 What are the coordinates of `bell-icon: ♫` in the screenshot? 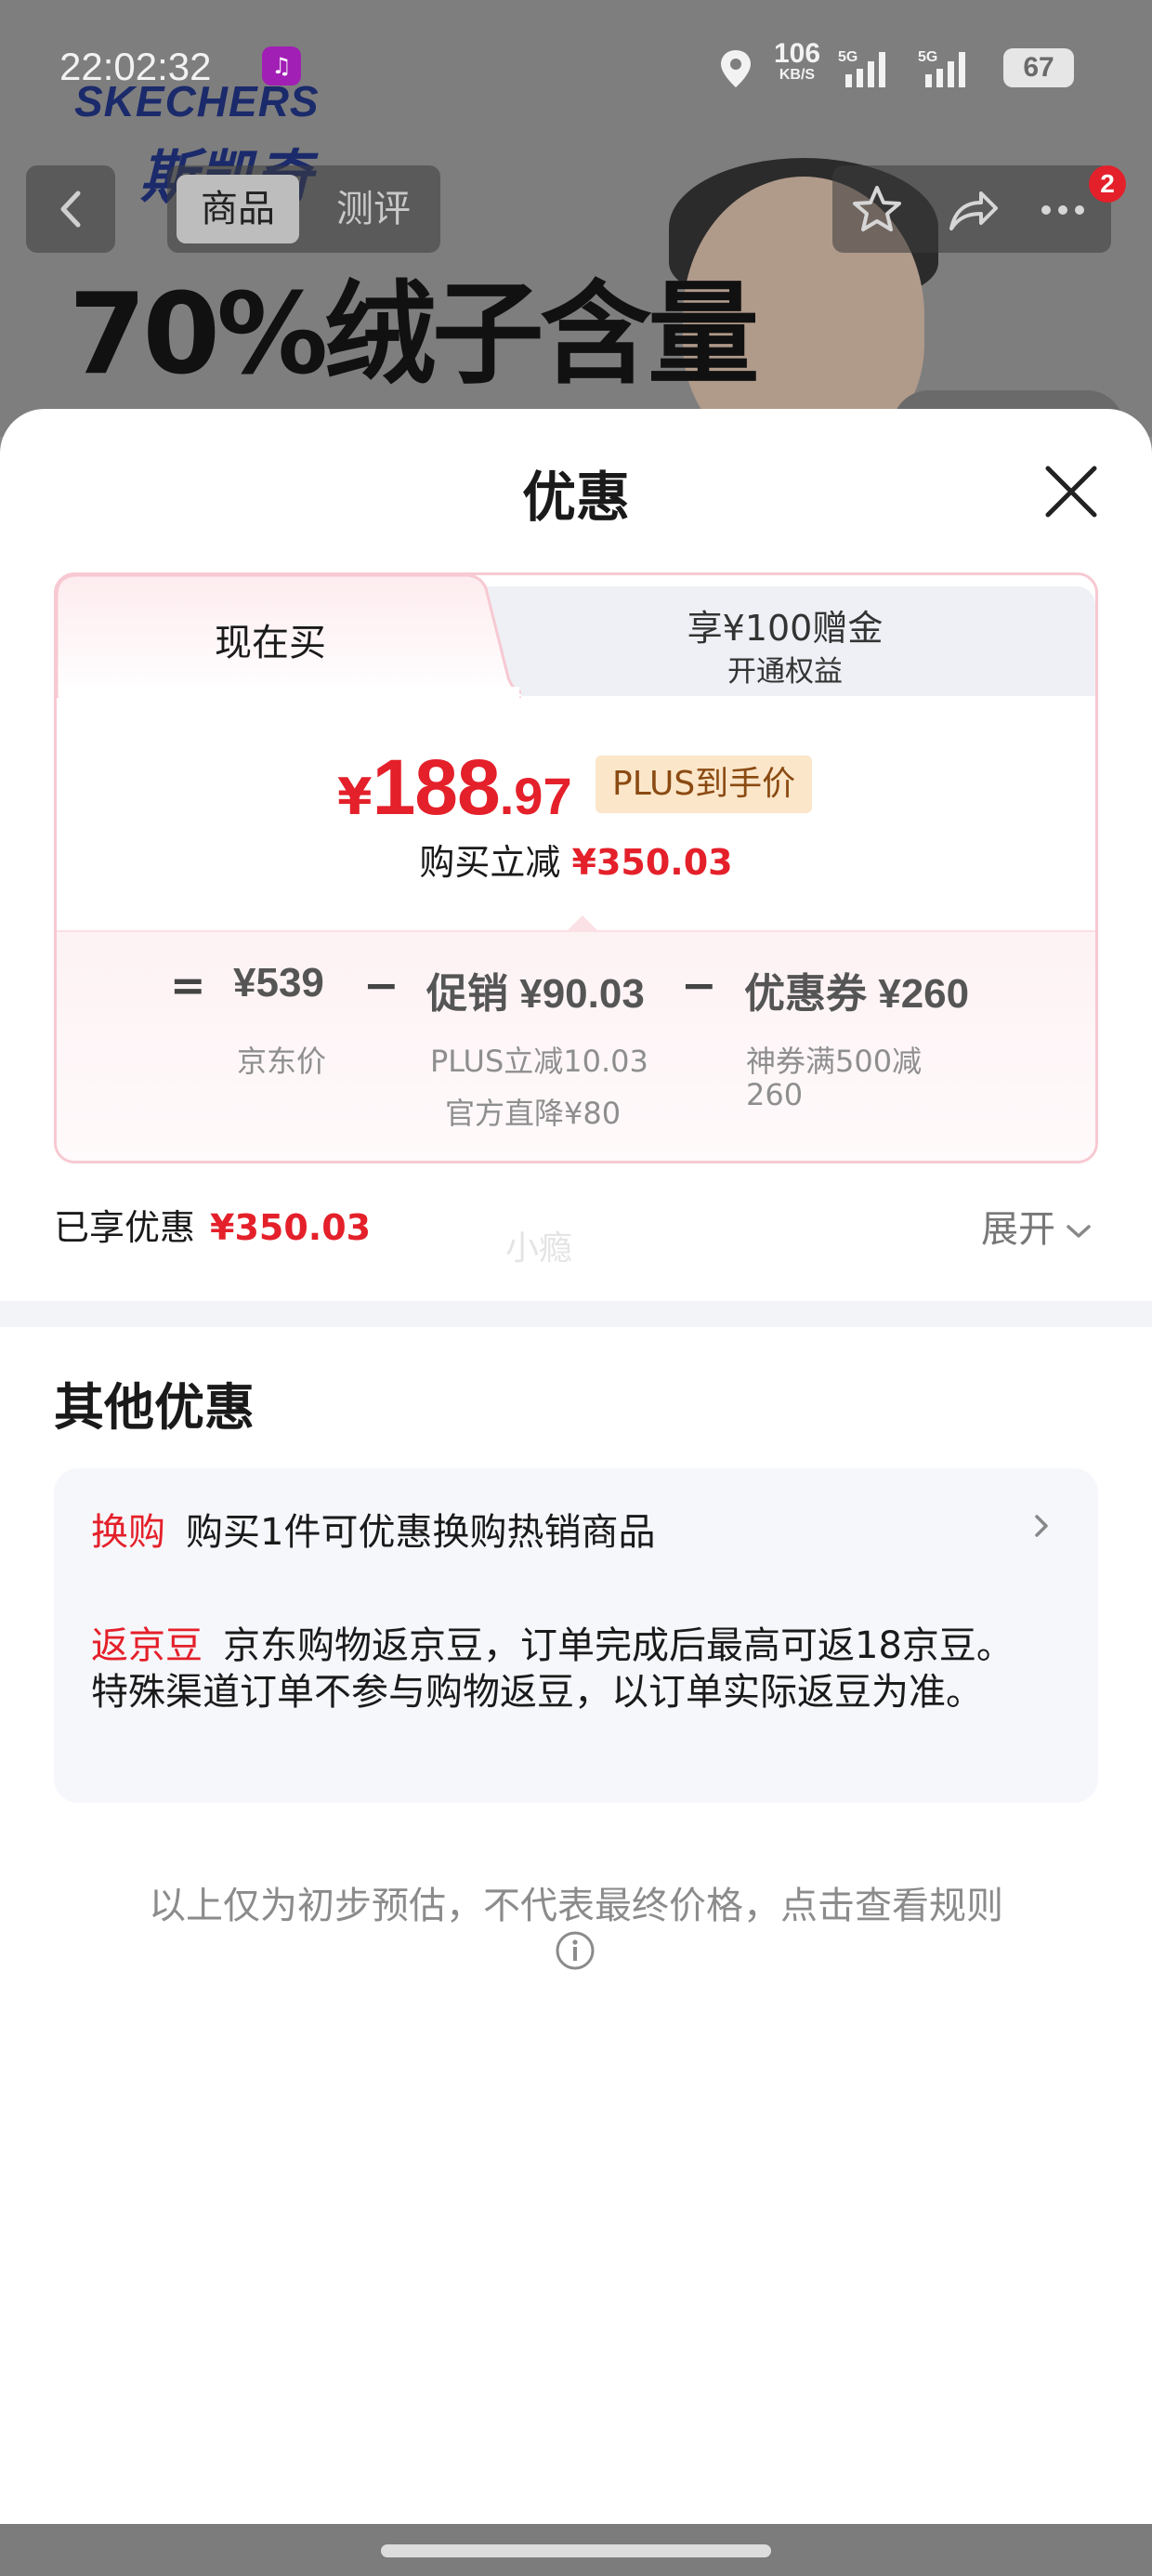 It's located at (281, 65).